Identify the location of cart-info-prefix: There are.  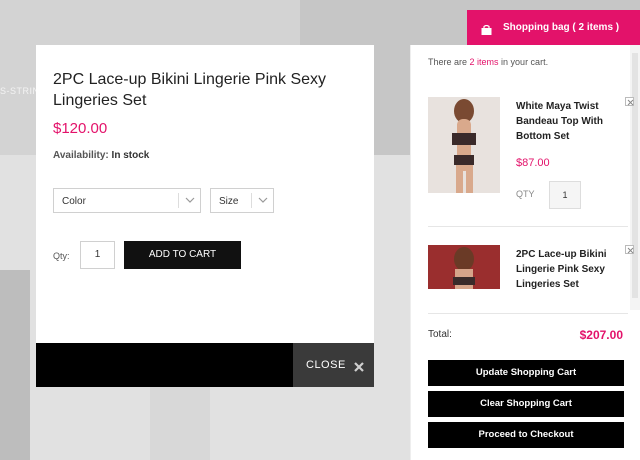
(449, 62).